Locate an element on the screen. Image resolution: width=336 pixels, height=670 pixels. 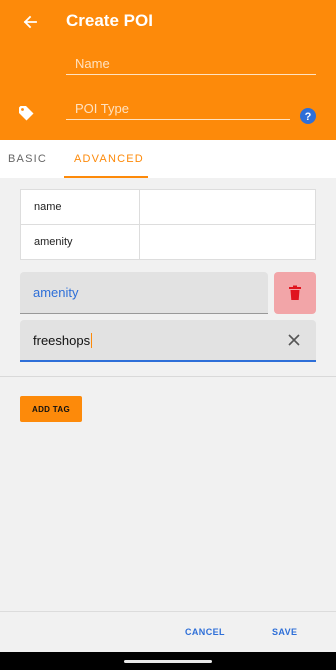
tab-indicator is located at coordinates (106, 177).